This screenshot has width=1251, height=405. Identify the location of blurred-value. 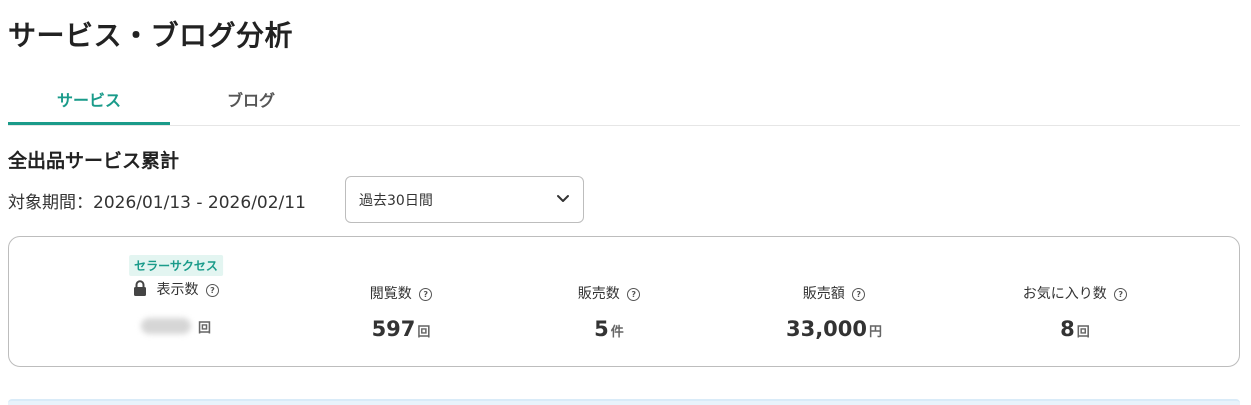
(165, 326).